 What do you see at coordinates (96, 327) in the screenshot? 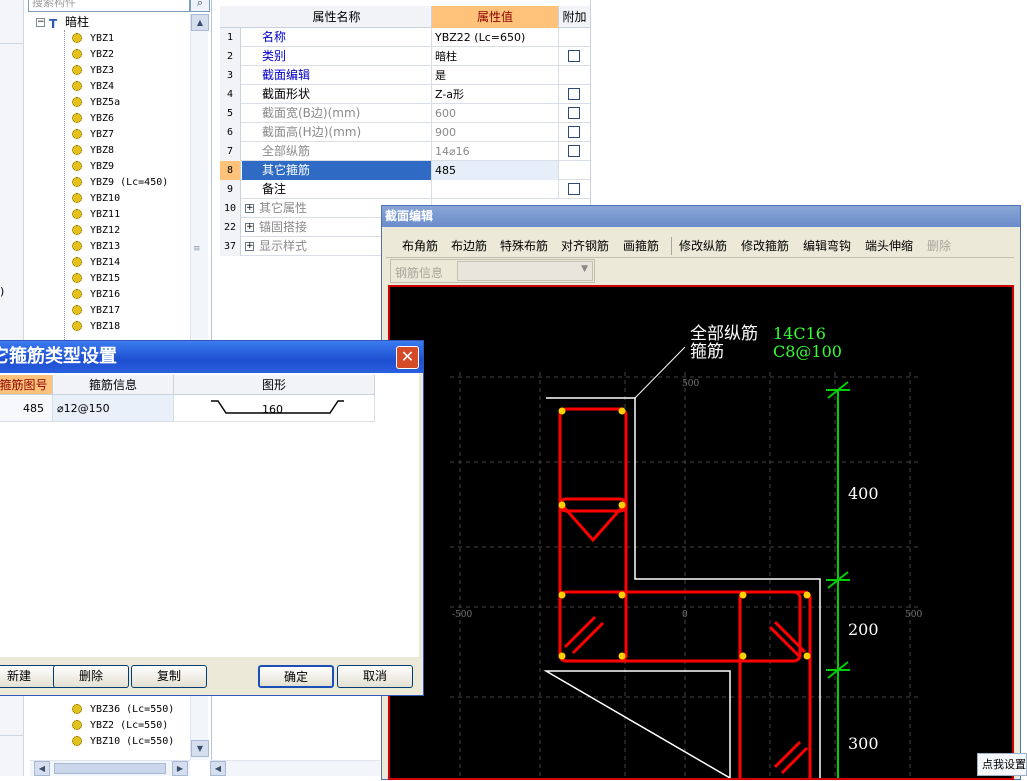
I see `tree-item: YBZ18` at bounding box center [96, 327].